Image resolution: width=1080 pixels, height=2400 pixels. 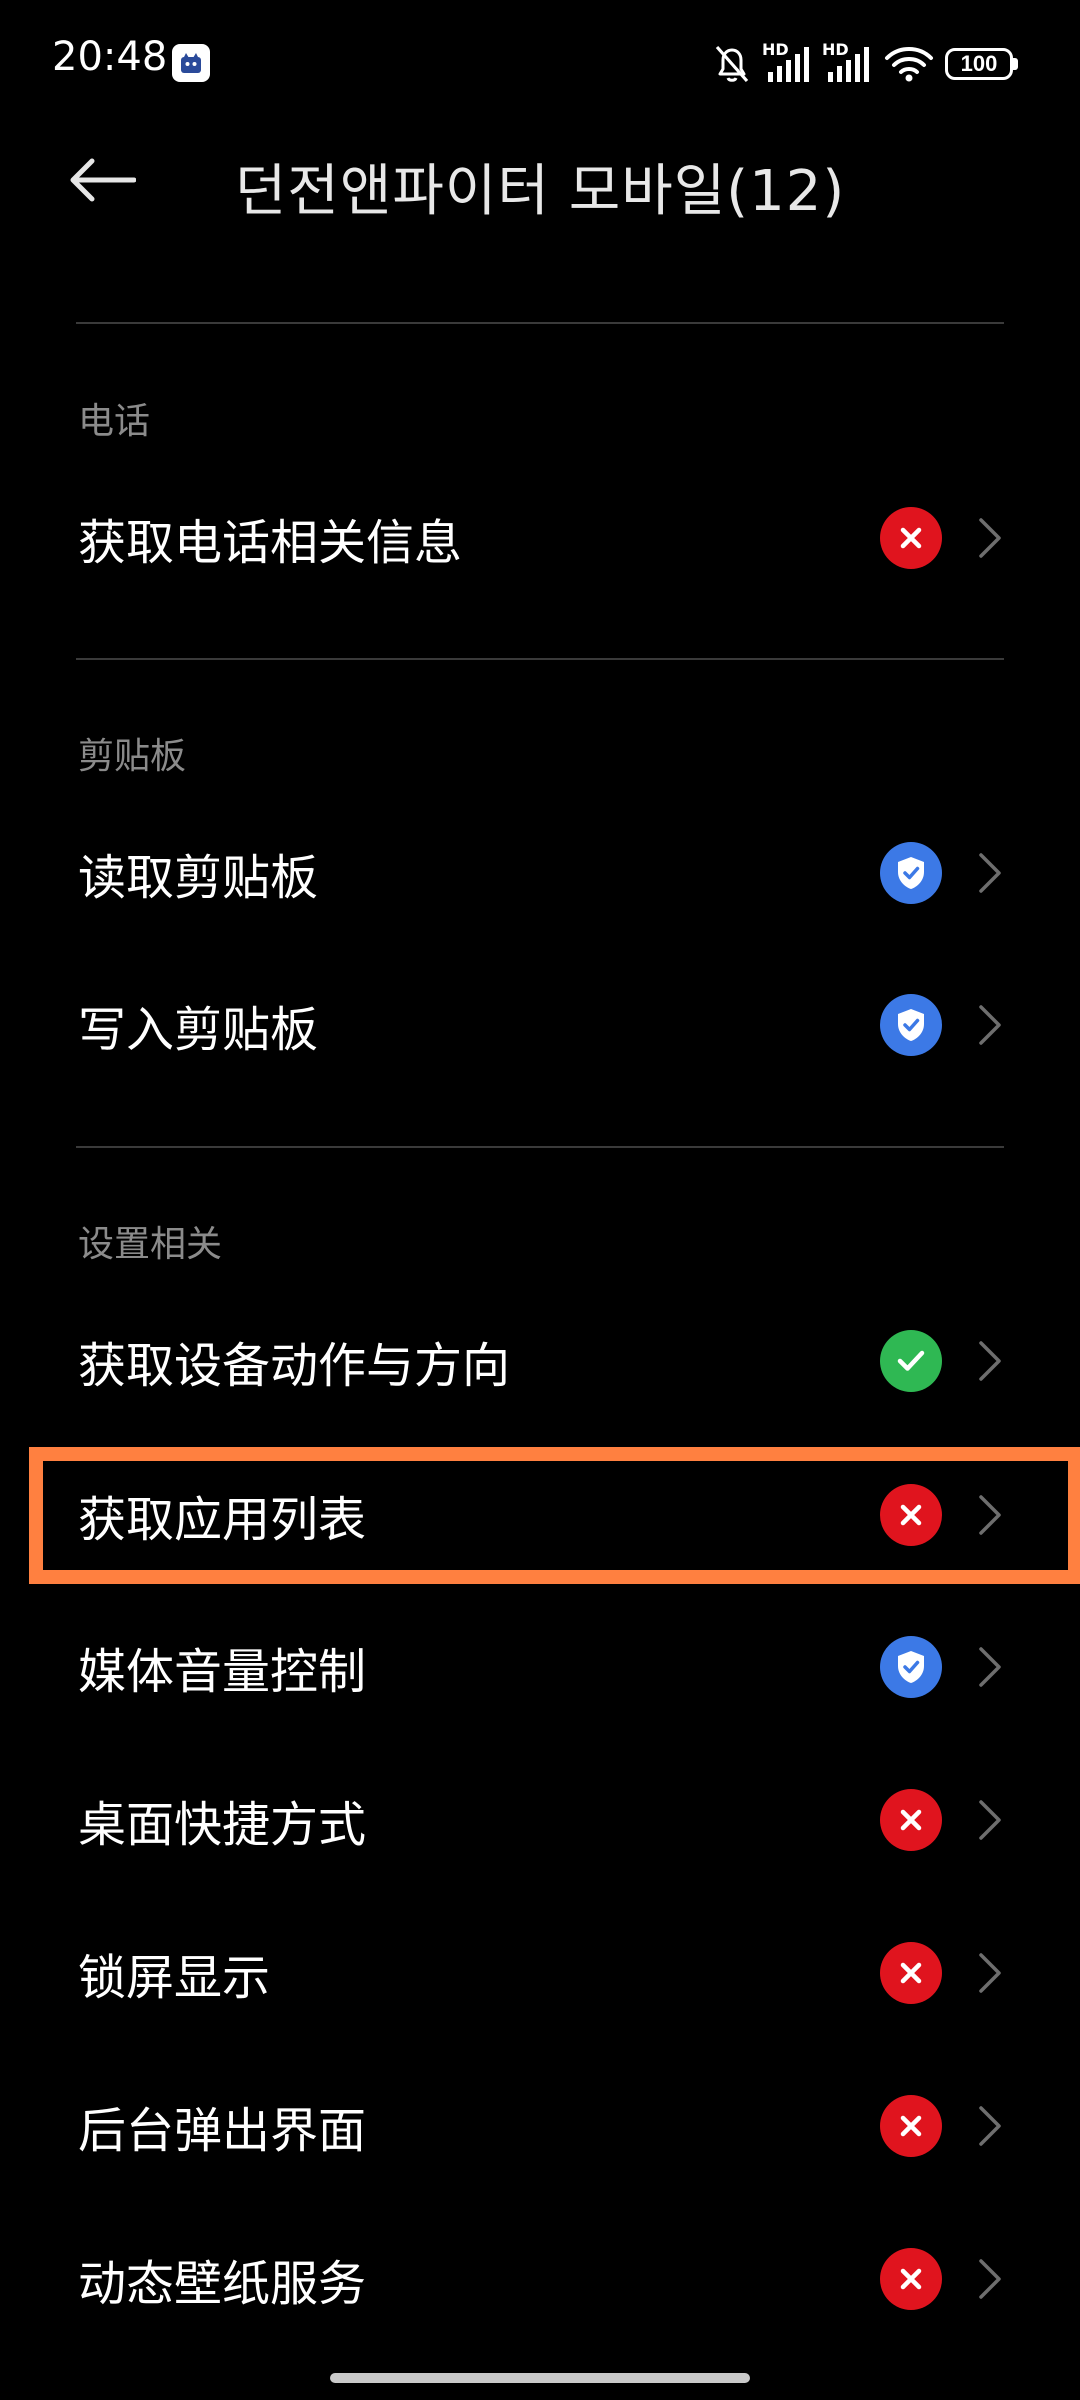 What do you see at coordinates (222, 2131) in the screenshot?
I see `permission-label: 后台弹出界面` at bounding box center [222, 2131].